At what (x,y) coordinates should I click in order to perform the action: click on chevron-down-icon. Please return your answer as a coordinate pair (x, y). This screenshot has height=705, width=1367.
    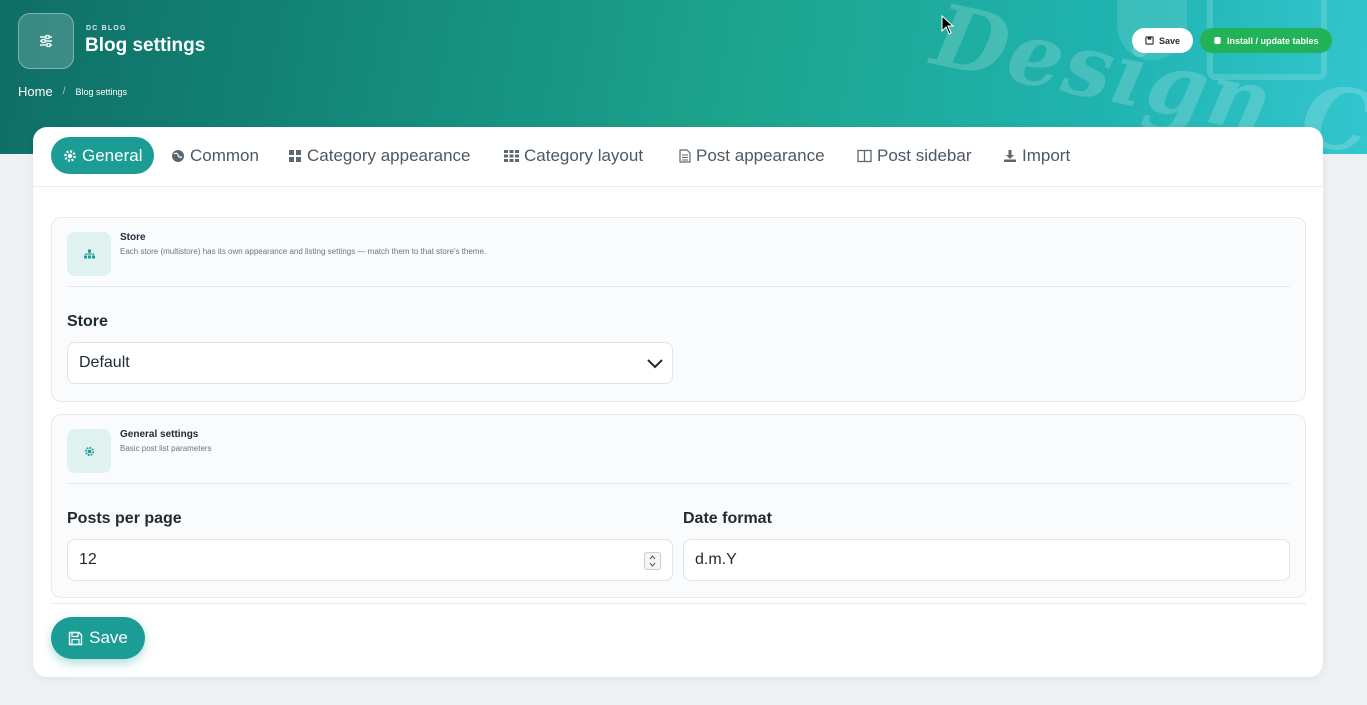
    Looking at the image, I should click on (655, 364).